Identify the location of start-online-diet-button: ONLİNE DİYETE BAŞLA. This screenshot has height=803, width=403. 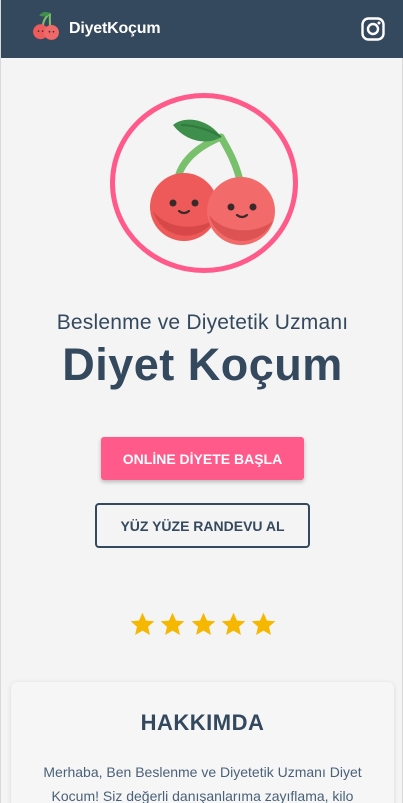
(202, 458).